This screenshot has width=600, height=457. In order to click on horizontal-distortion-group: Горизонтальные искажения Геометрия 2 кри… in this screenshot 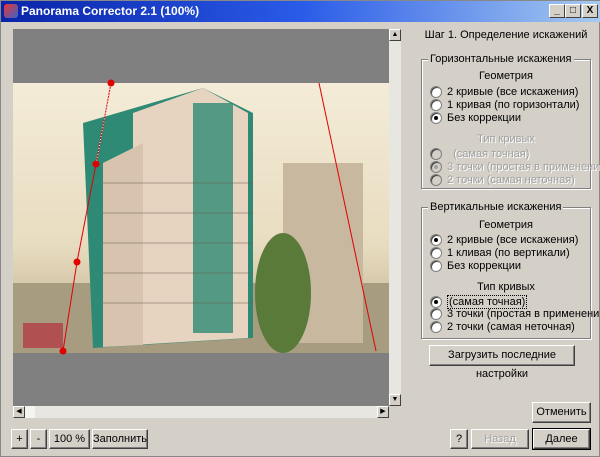, I will do `click(510, 121)`.